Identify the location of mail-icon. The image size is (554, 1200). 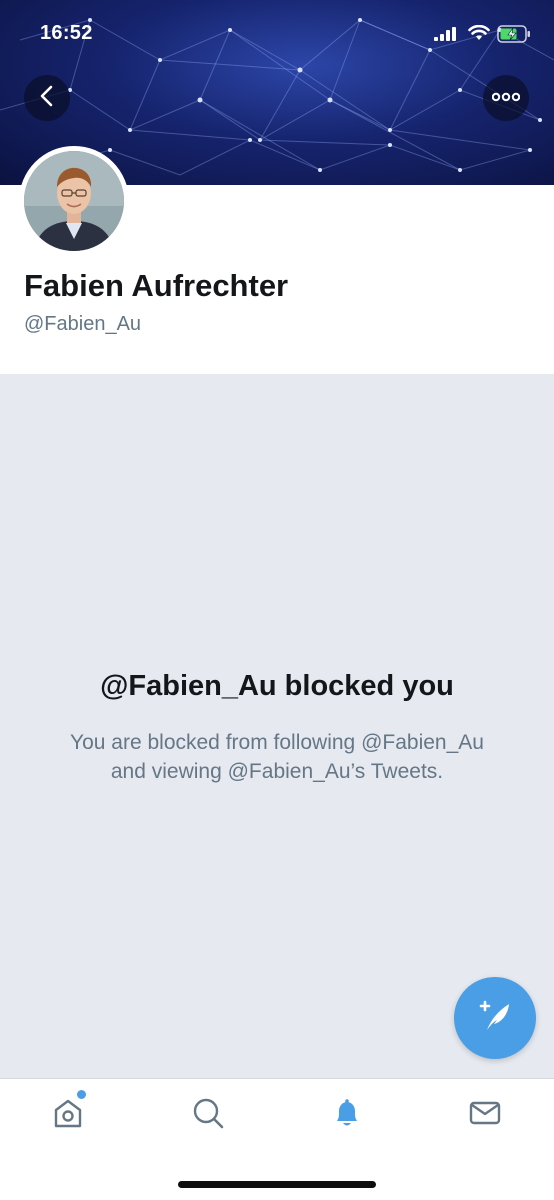
(485, 1115).